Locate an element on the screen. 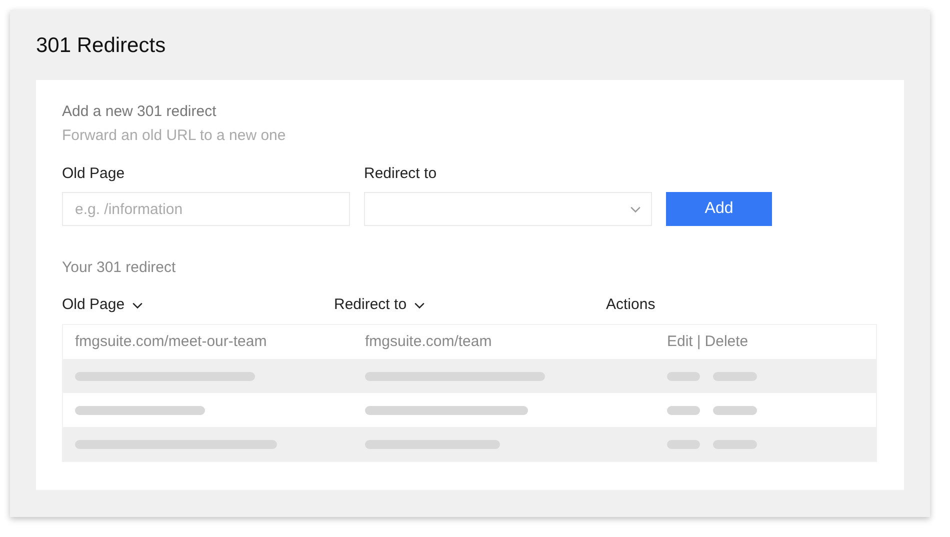 This screenshot has height=537, width=950. field-label: Old Page is located at coordinates (94, 174).